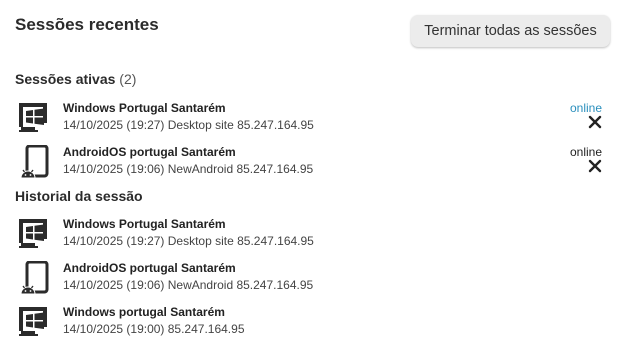 The width and height of the screenshot is (625, 353). I want to click on session-history-heading: Historial da sessão, so click(79, 196).